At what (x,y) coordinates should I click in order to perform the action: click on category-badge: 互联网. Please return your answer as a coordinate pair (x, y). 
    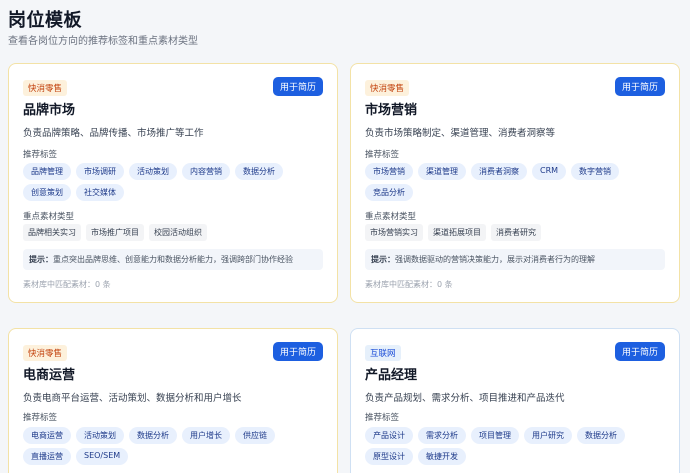
    Looking at the image, I should click on (383, 353).